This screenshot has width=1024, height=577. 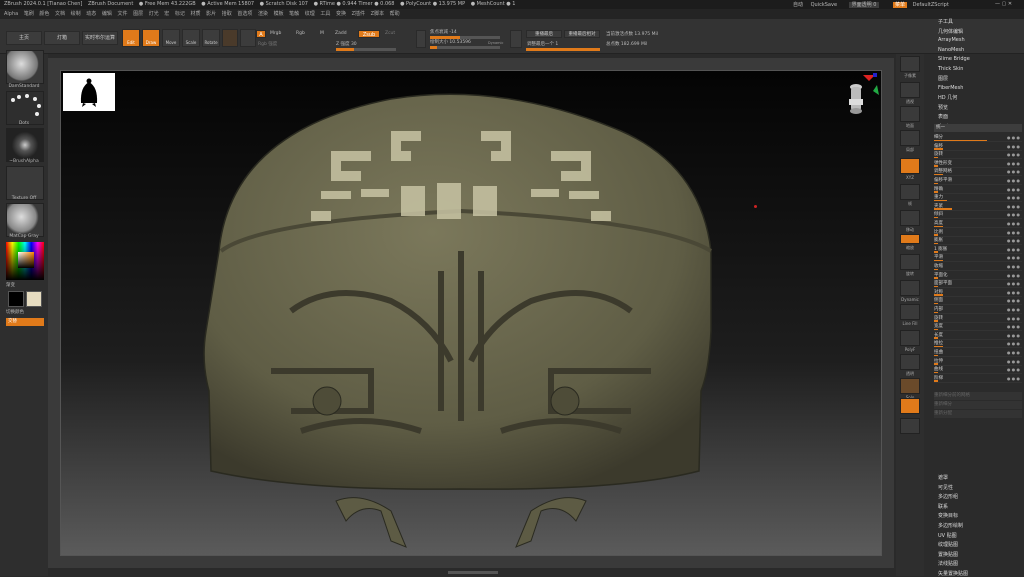 What do you see at coordinates (366, 49) in the screenshot?
I see `z-intensity-bar` at bounding box center [366, 49].